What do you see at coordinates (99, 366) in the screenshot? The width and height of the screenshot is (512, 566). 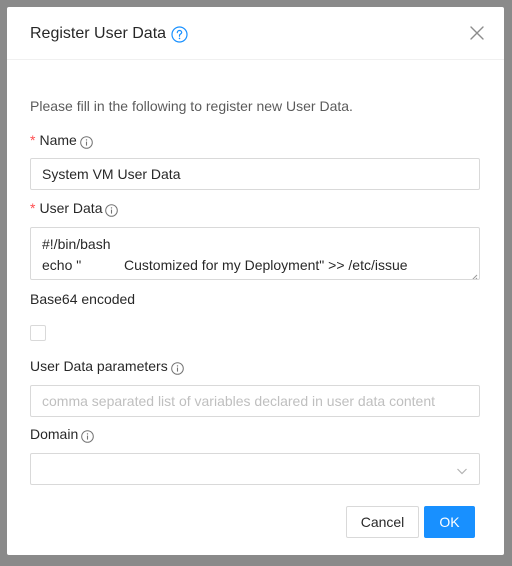 I see `params-label: User Data parameters` at bounding box center [99, 366].